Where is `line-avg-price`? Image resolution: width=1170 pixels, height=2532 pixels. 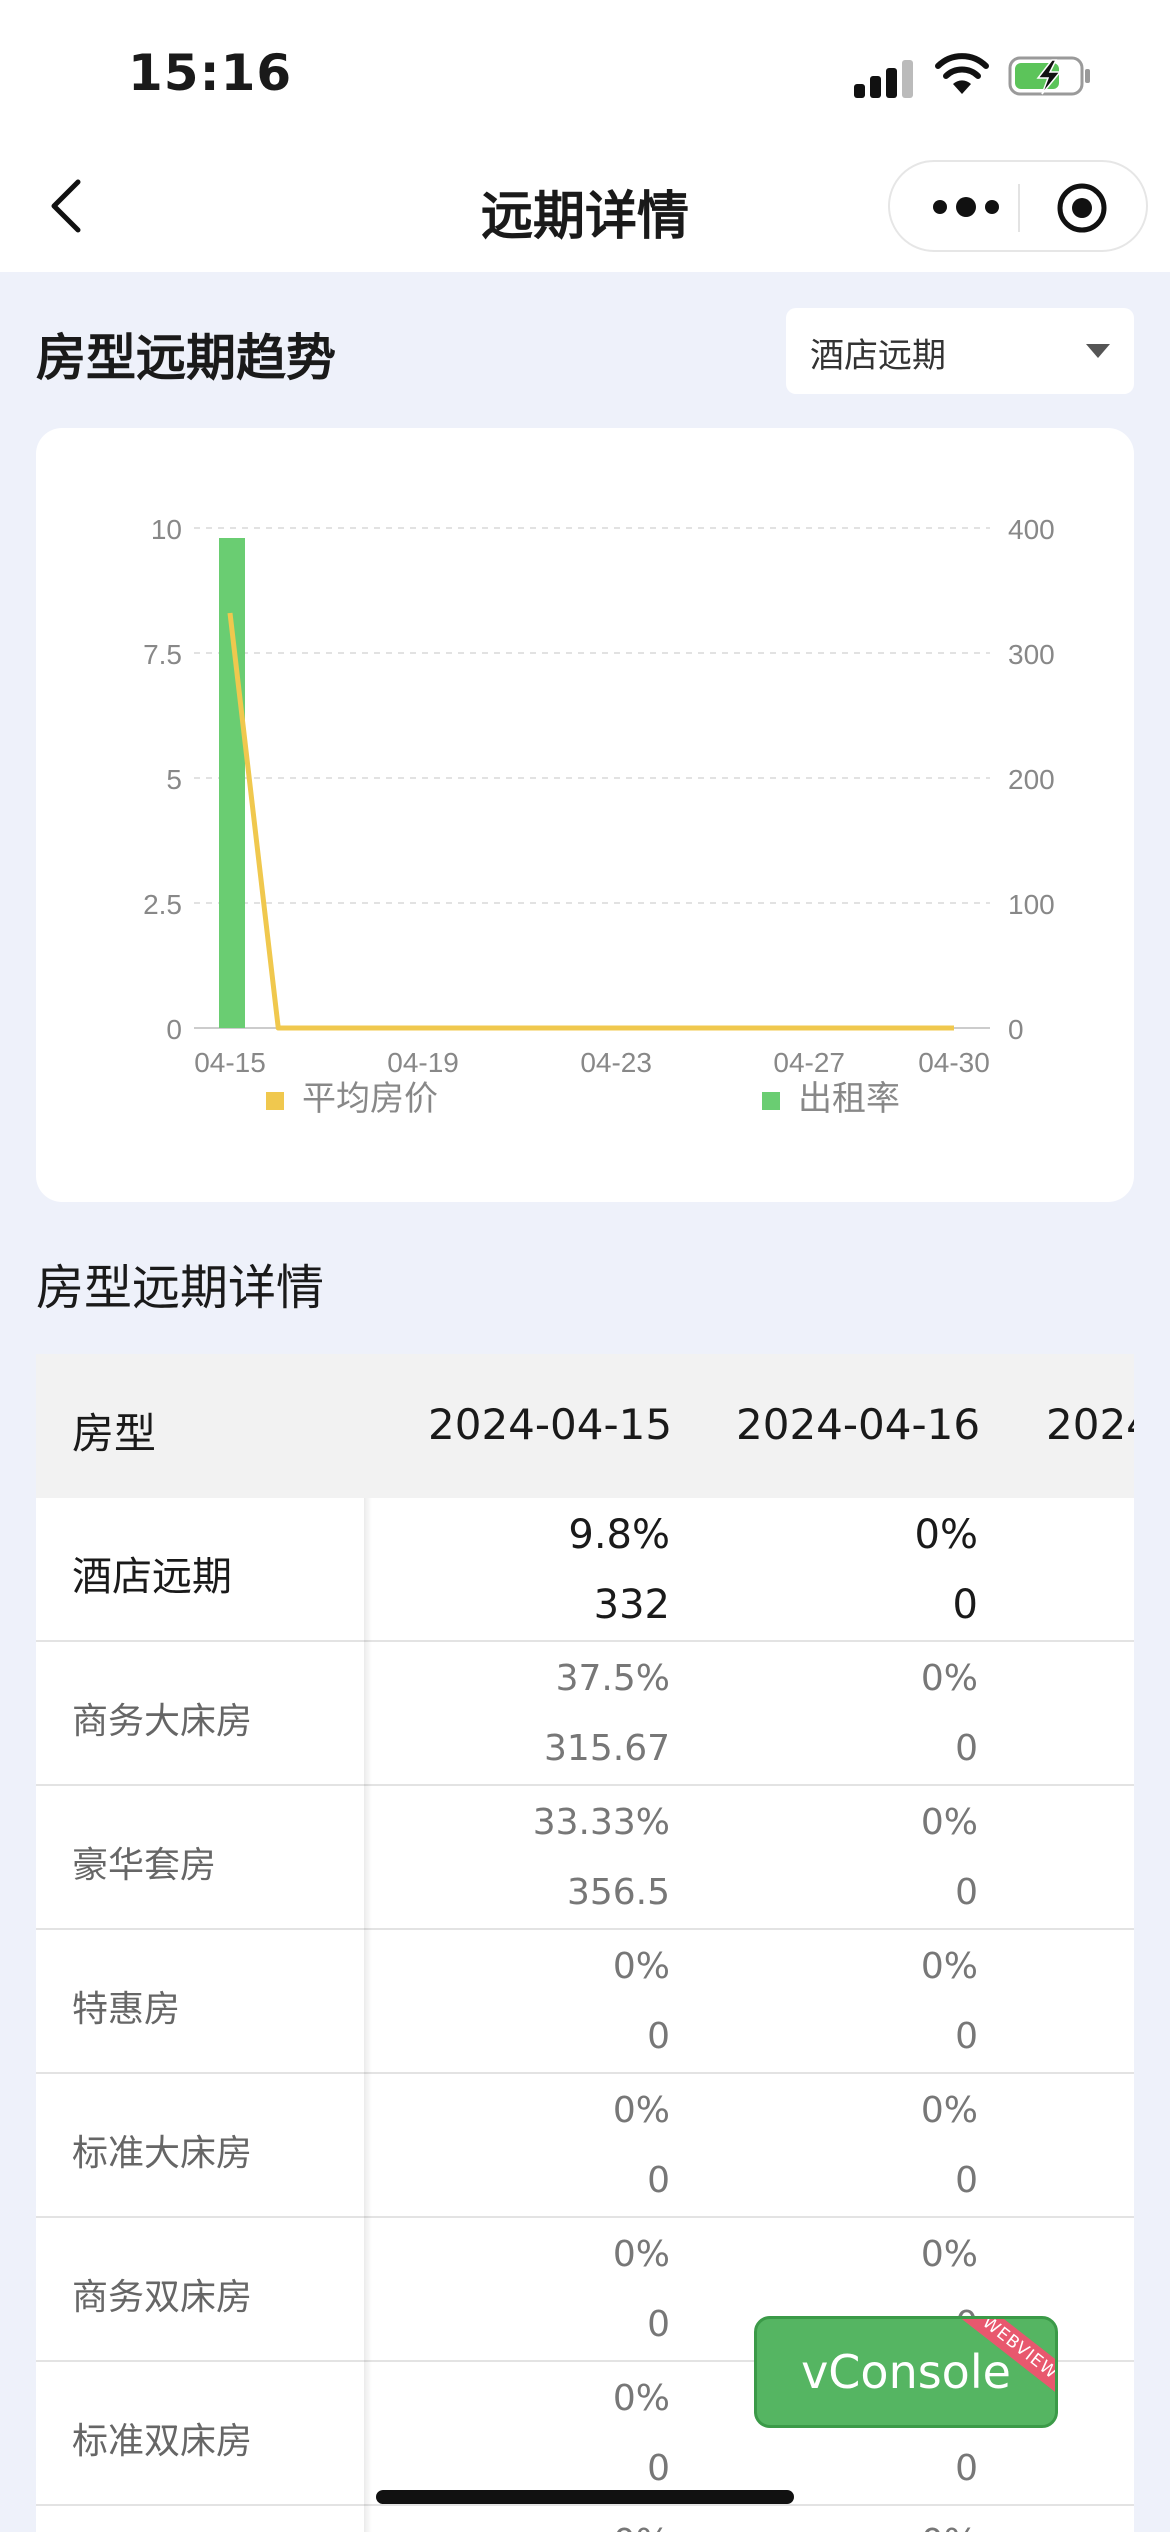
line-avg-price is located at coordinates (590, 821).